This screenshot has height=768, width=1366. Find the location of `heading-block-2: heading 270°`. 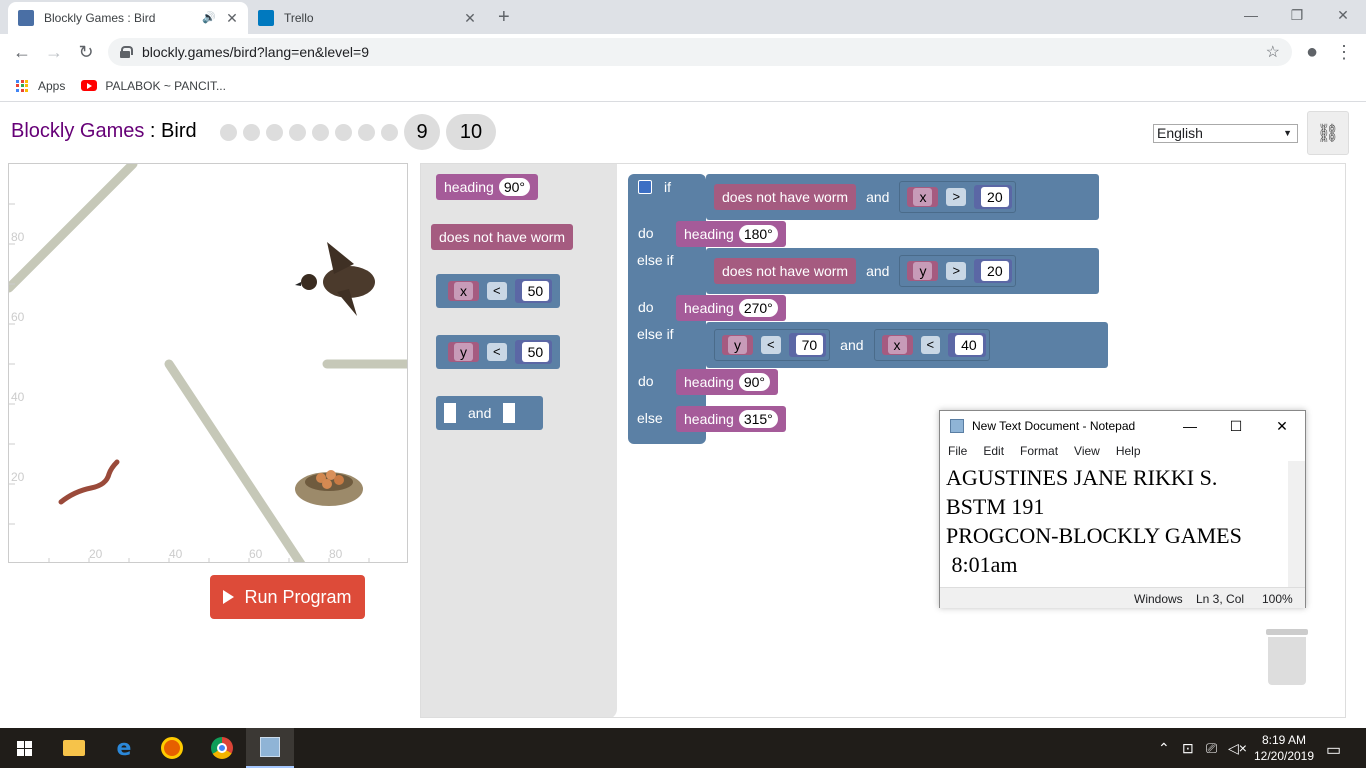

heading-block-2: heading 270° is located at coordinates (731, 308).